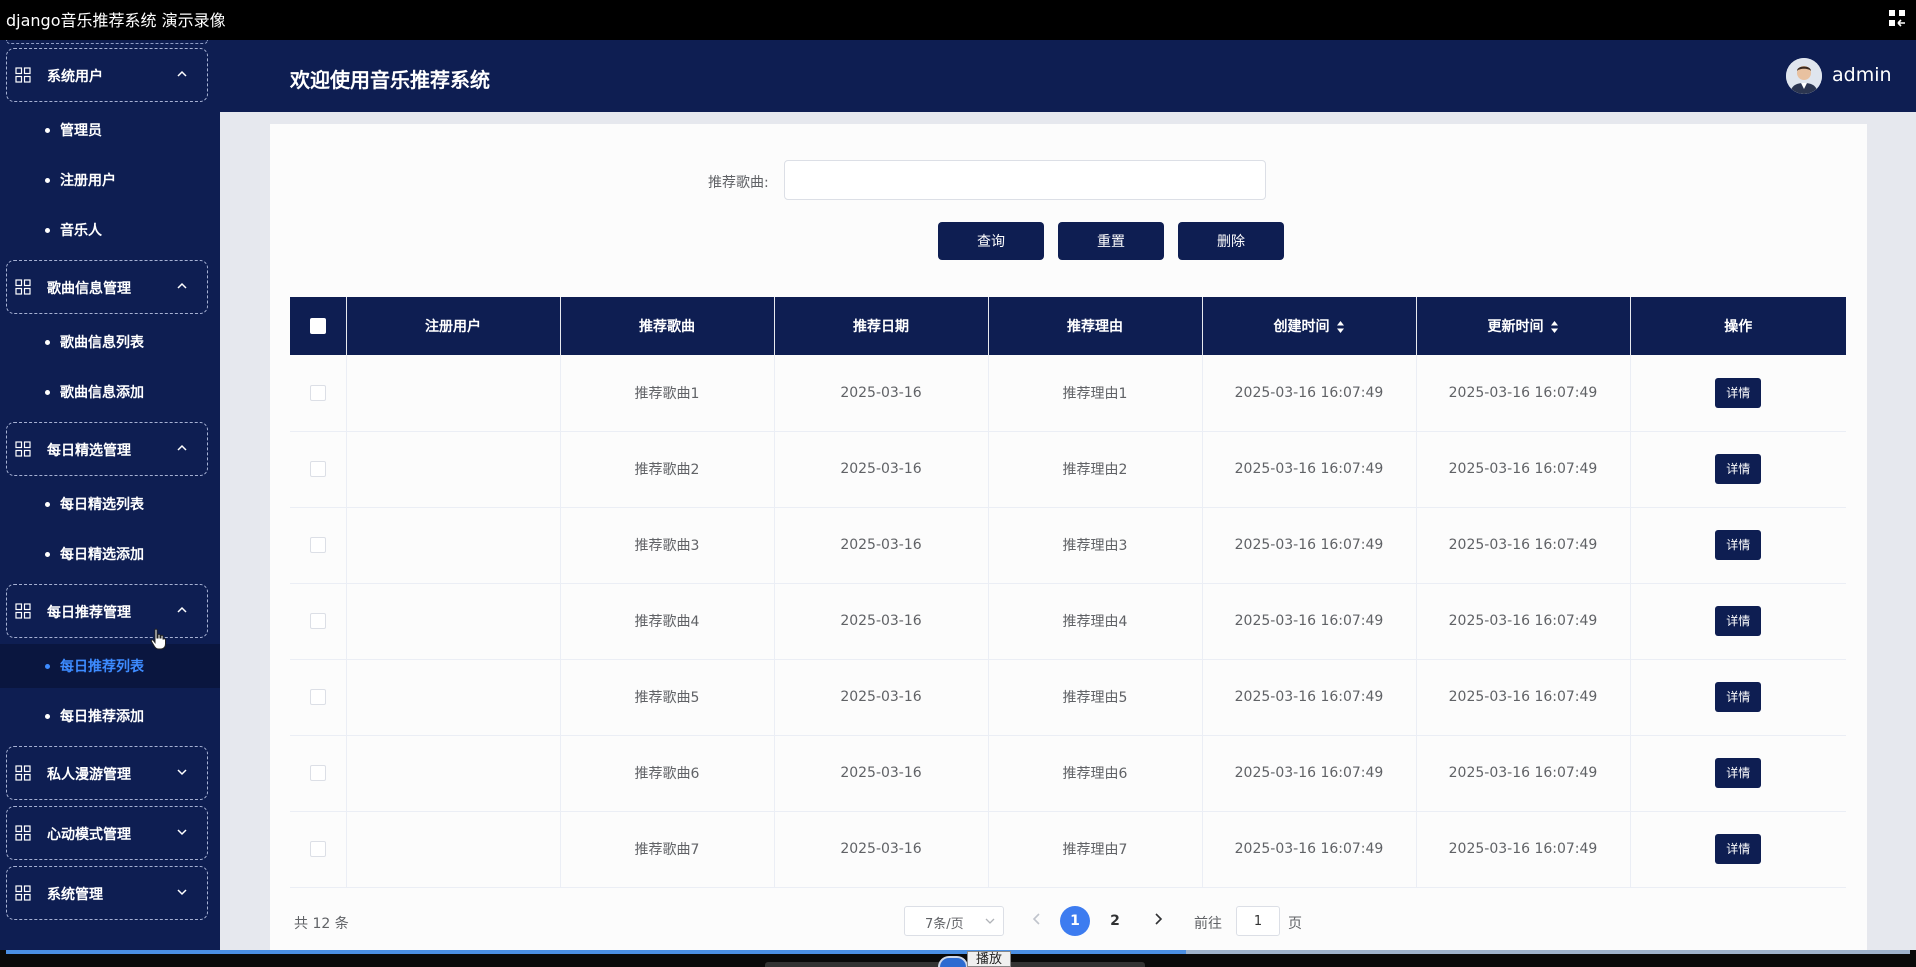 The height and width of the screenshot is (967, 1916). Describe the element at coordinates (991, 241) in the screenshot. I see `query-button: 查询` at that location.